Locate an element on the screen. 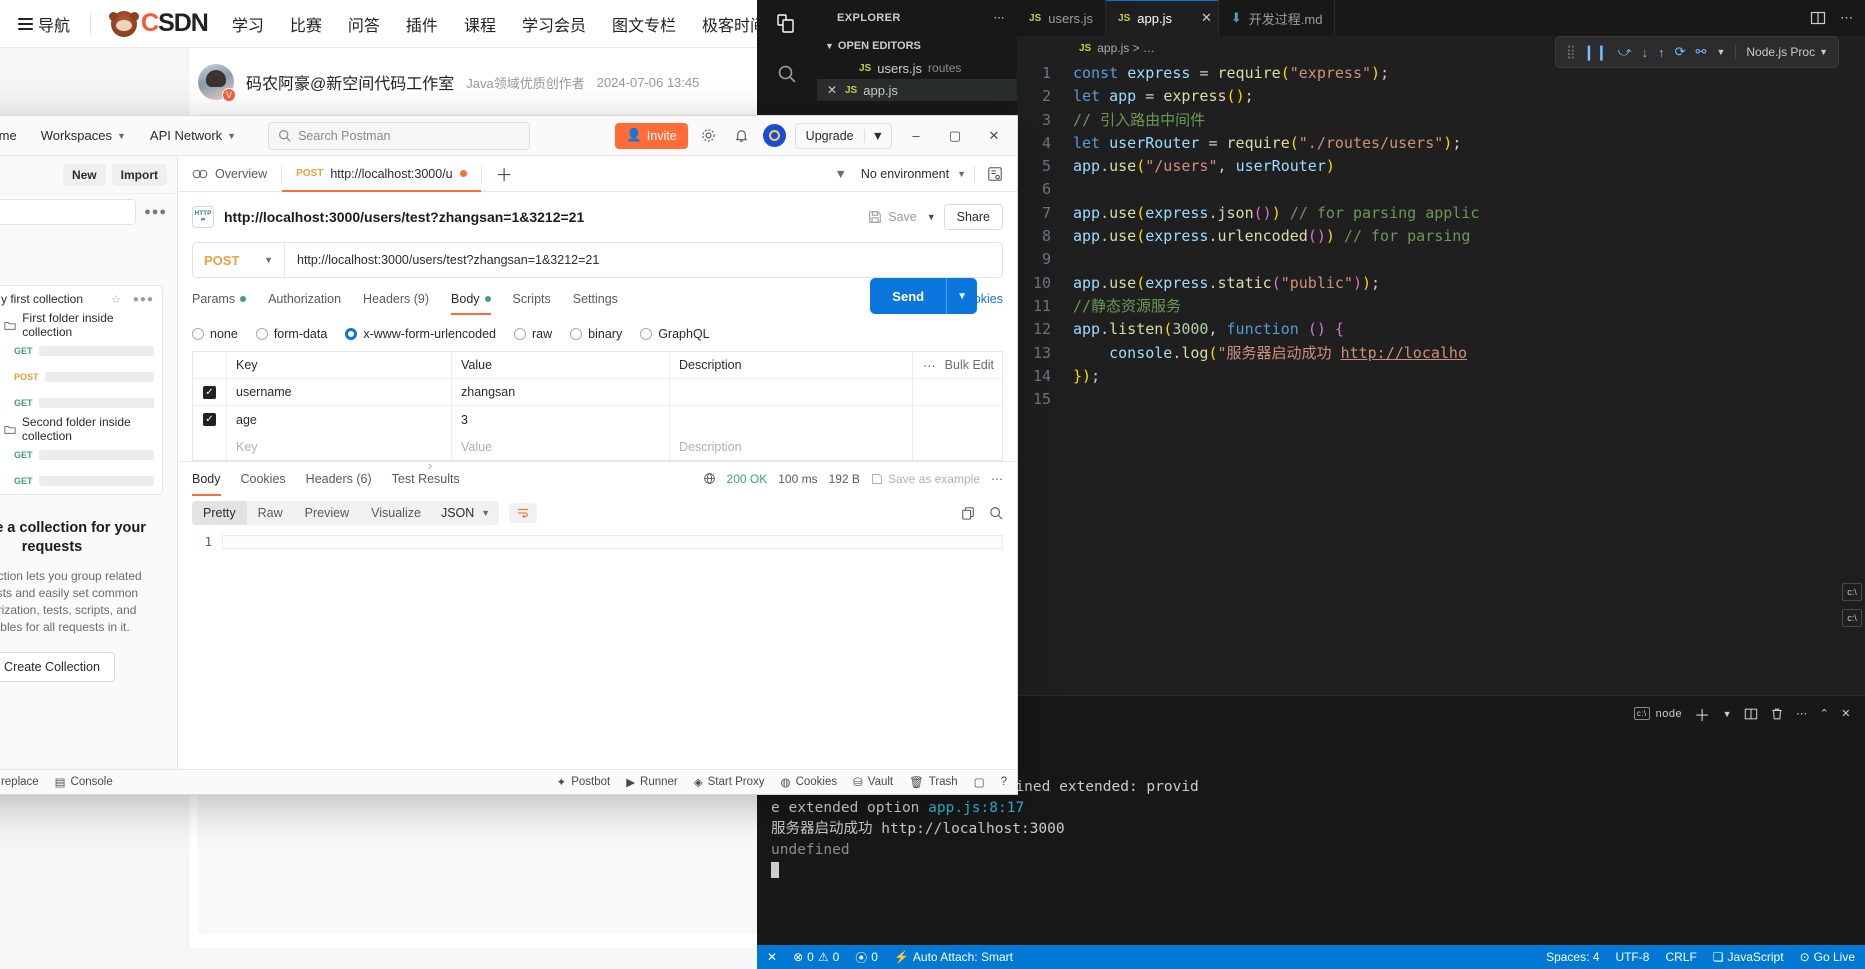 The width and height of the screenshot is (1865, 969). bulk-edit-button: Bulk Edit is located at coordinates (969, 365).